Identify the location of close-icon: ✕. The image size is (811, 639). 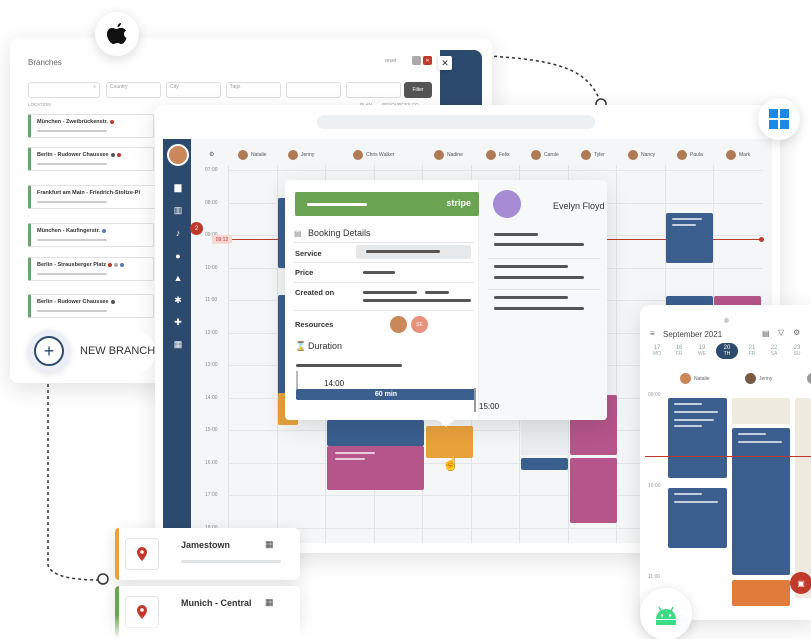
(445, 63).